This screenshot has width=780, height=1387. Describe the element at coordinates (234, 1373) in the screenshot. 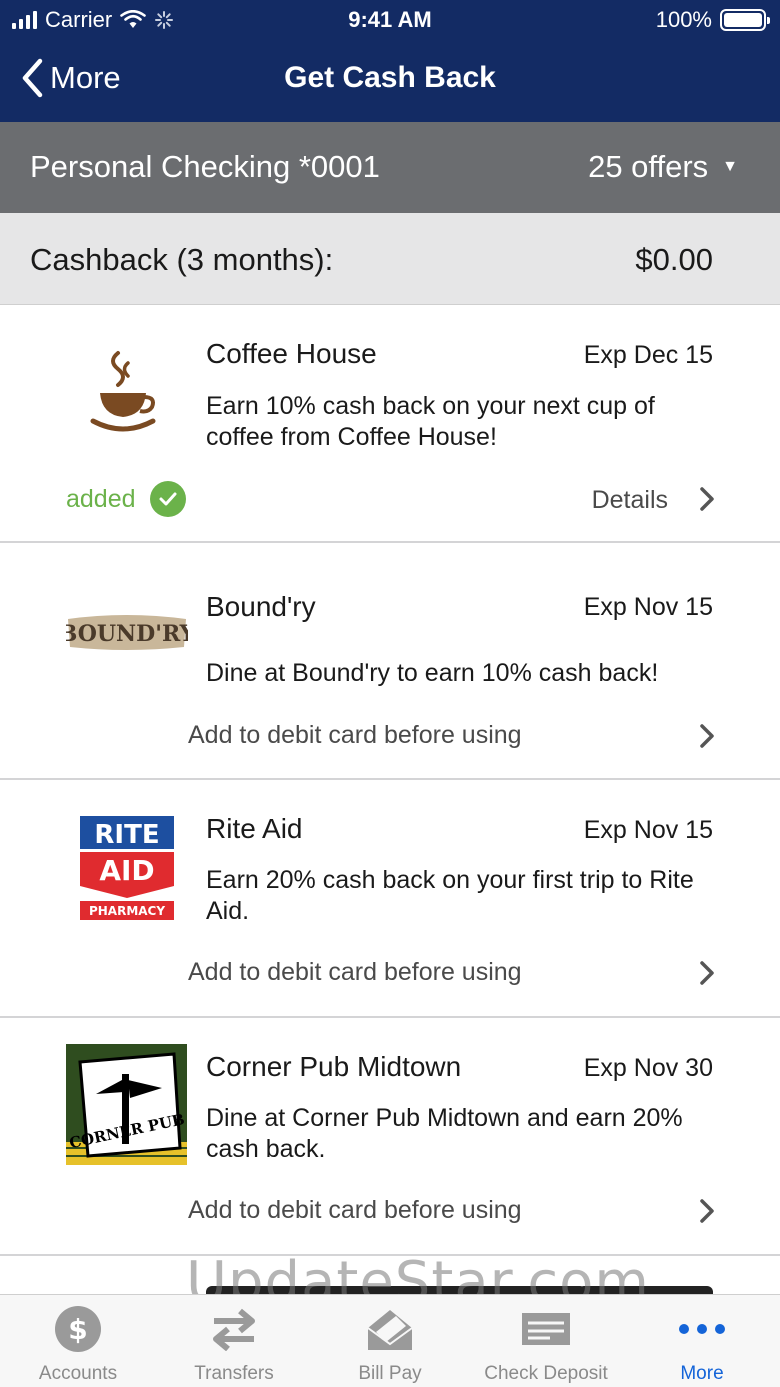

I see `tab-label: Transfers` at that location.